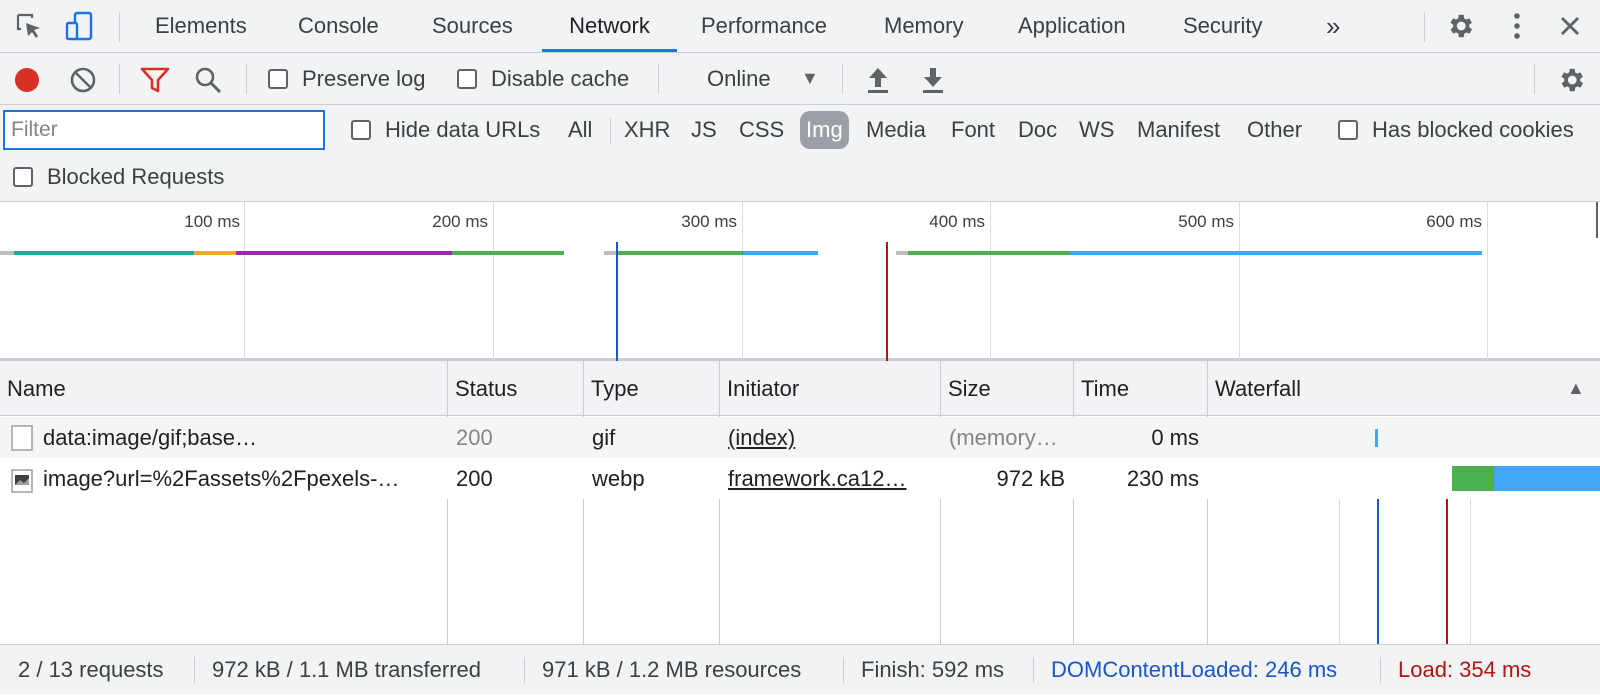  I want to click on type-filter-font: Font, so click(973, 130).